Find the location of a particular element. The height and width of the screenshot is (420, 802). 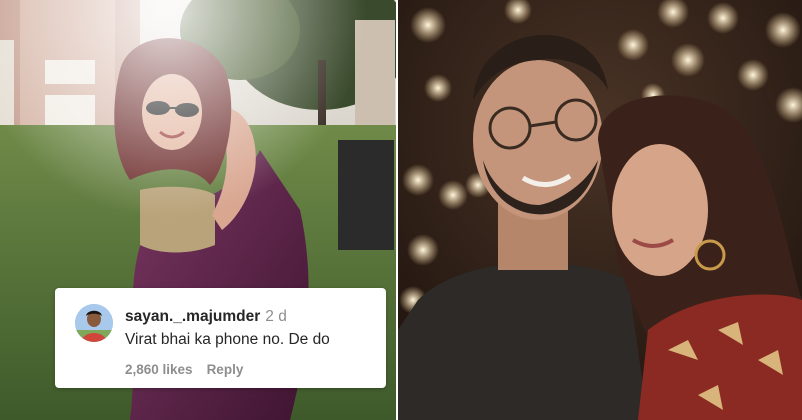

comment-actions: 2,860 likes Reply is located at coordinates (184, 370).